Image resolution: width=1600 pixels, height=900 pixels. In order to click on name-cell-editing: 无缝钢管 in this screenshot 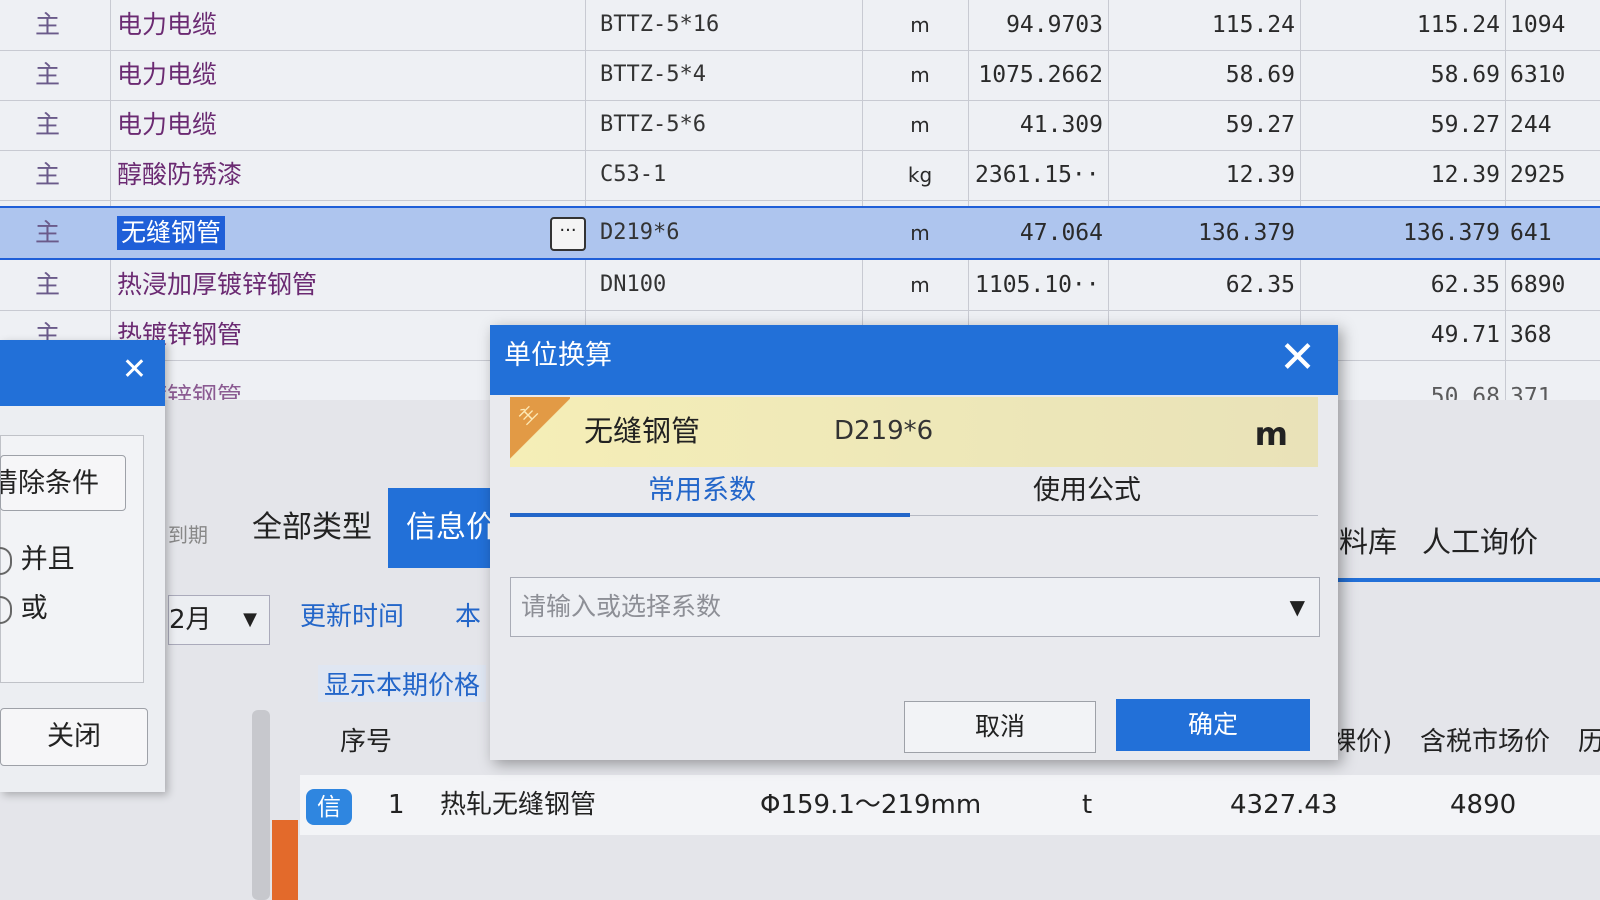, I will do `click(352, 233)`.